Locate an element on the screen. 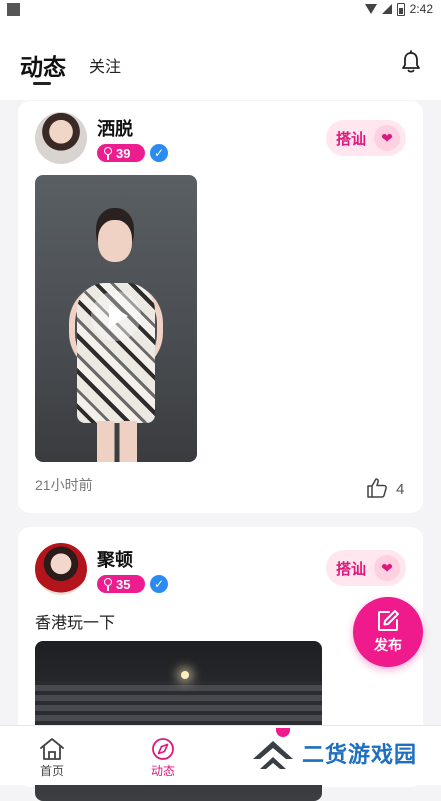 The image size is (441, 801). play-icon is located at coordinates (116, 316).